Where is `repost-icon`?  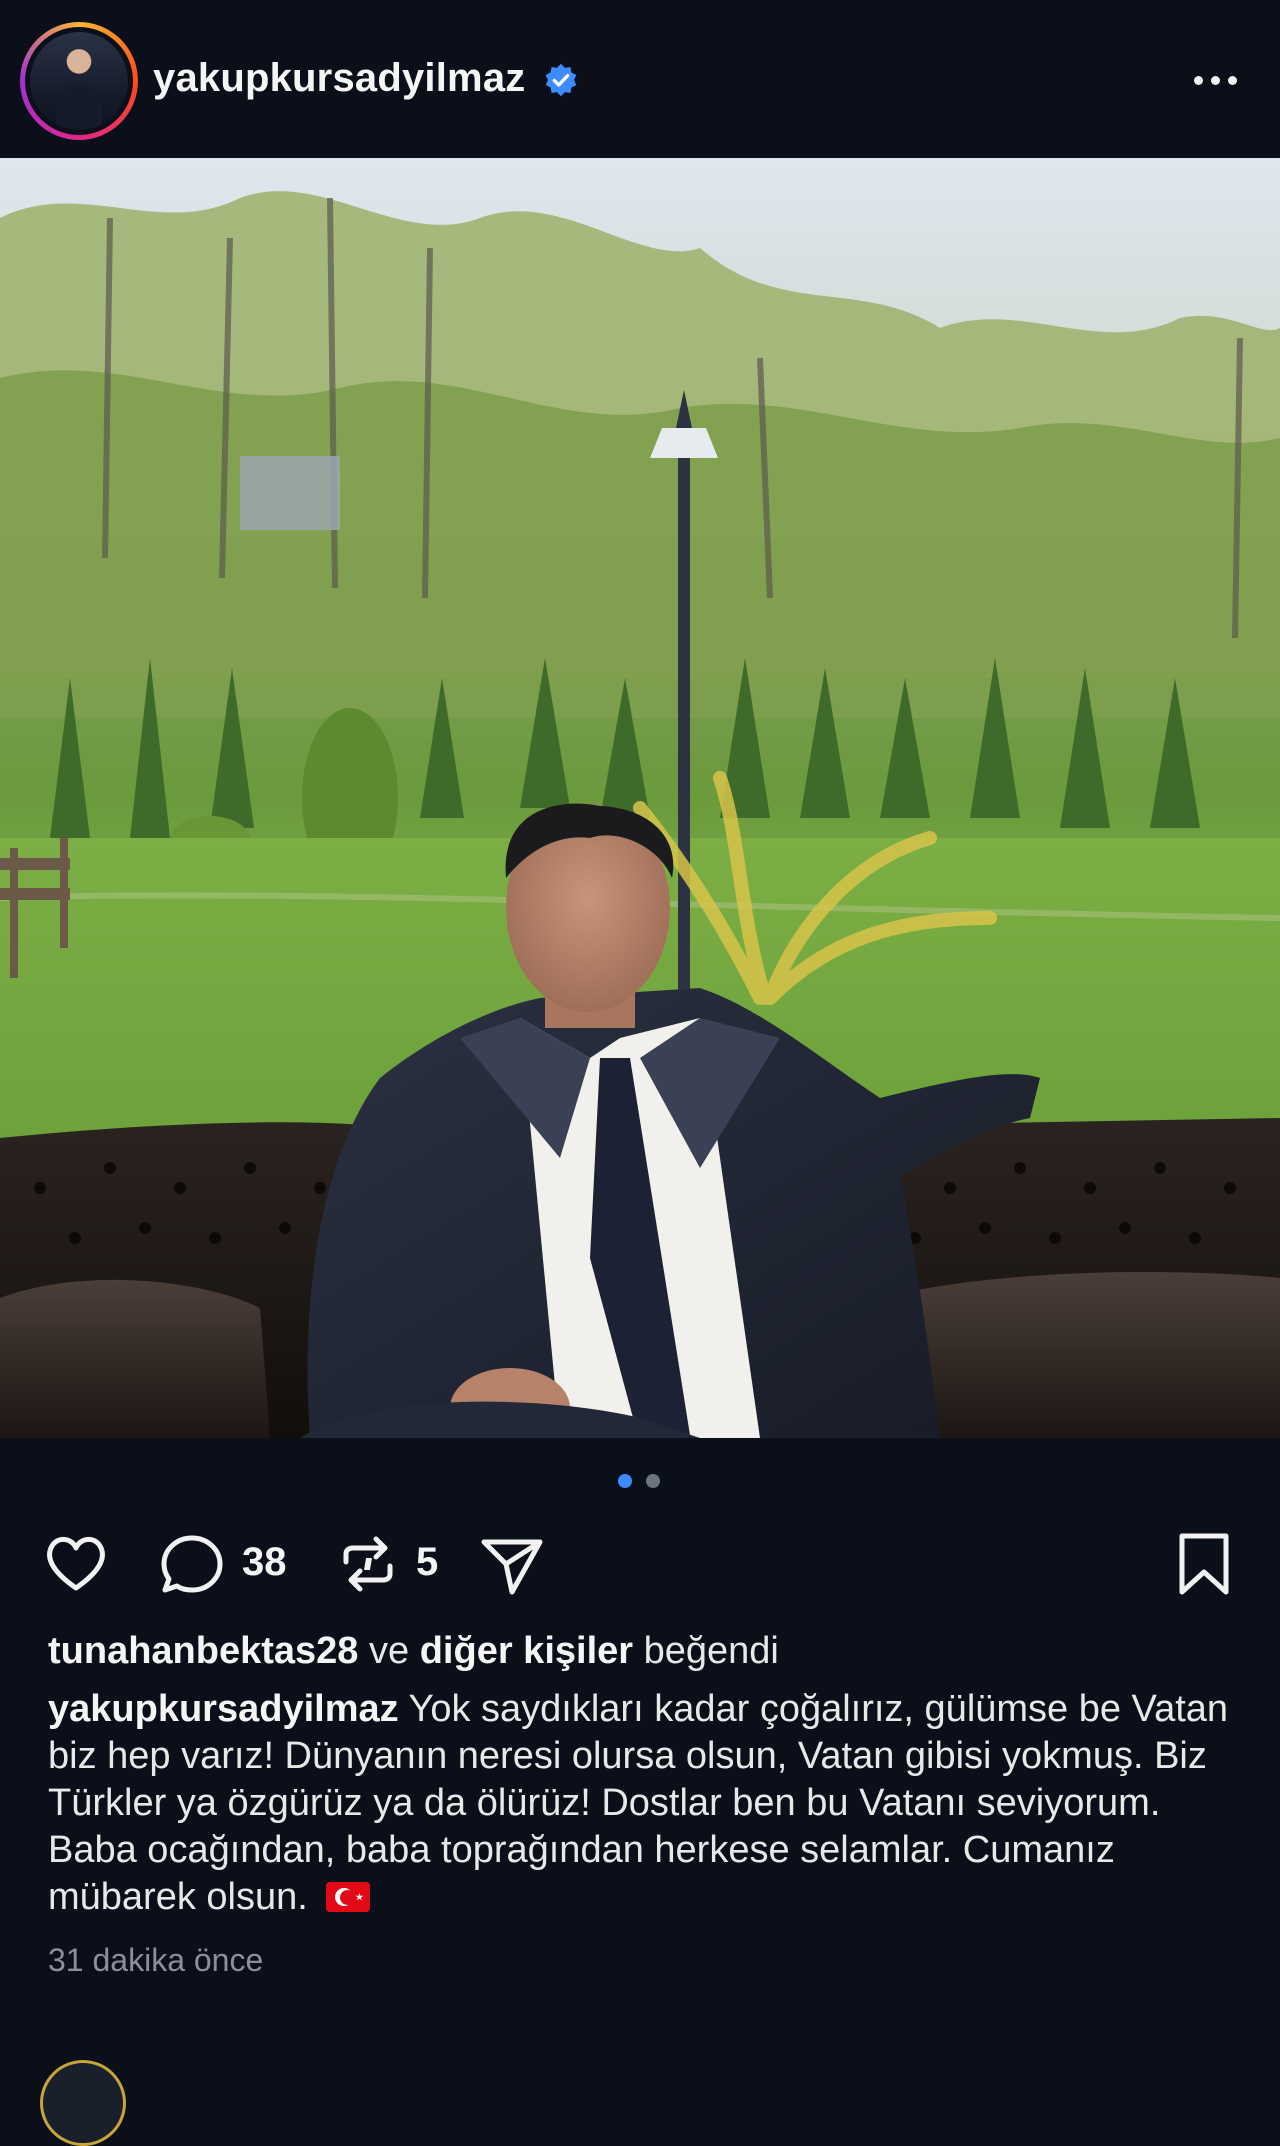 repost-icon is located at coordinates (368, 1564).